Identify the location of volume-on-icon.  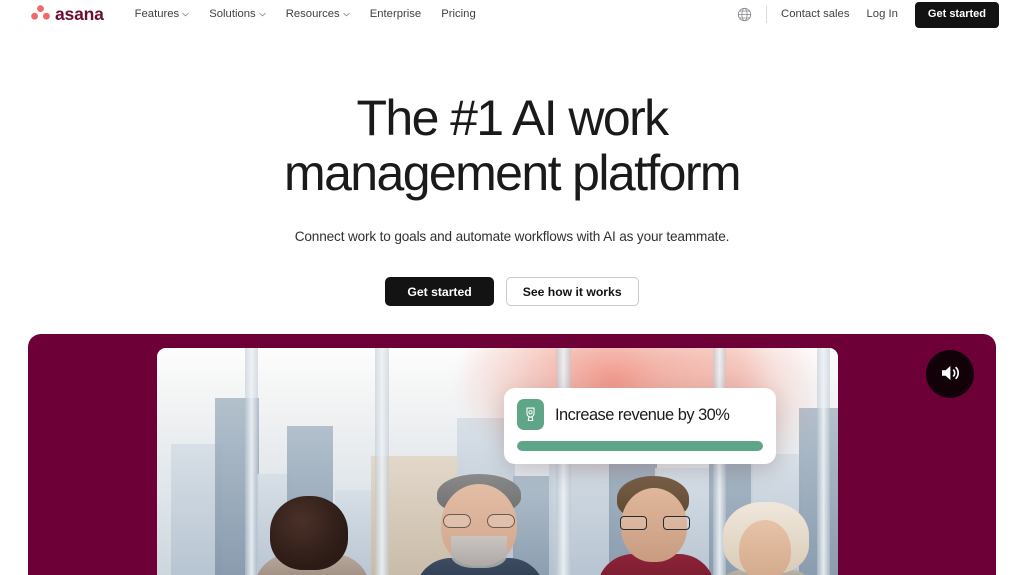
(950, 374).